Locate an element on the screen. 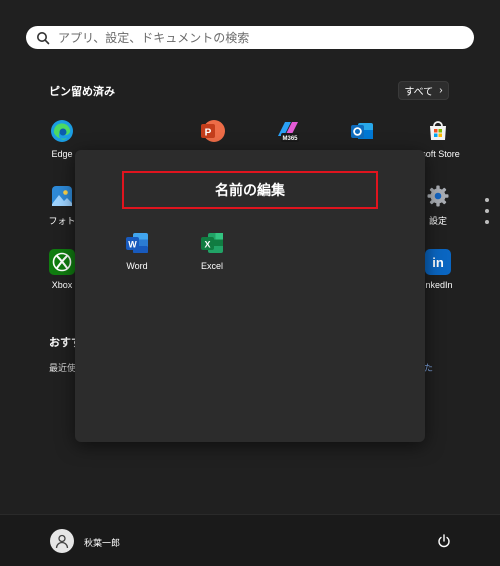 The height and width of the screenshot is (566, 500). search-bar: アプリ、設定、ドキュメントの検索 is located at coordinates (250, 37).